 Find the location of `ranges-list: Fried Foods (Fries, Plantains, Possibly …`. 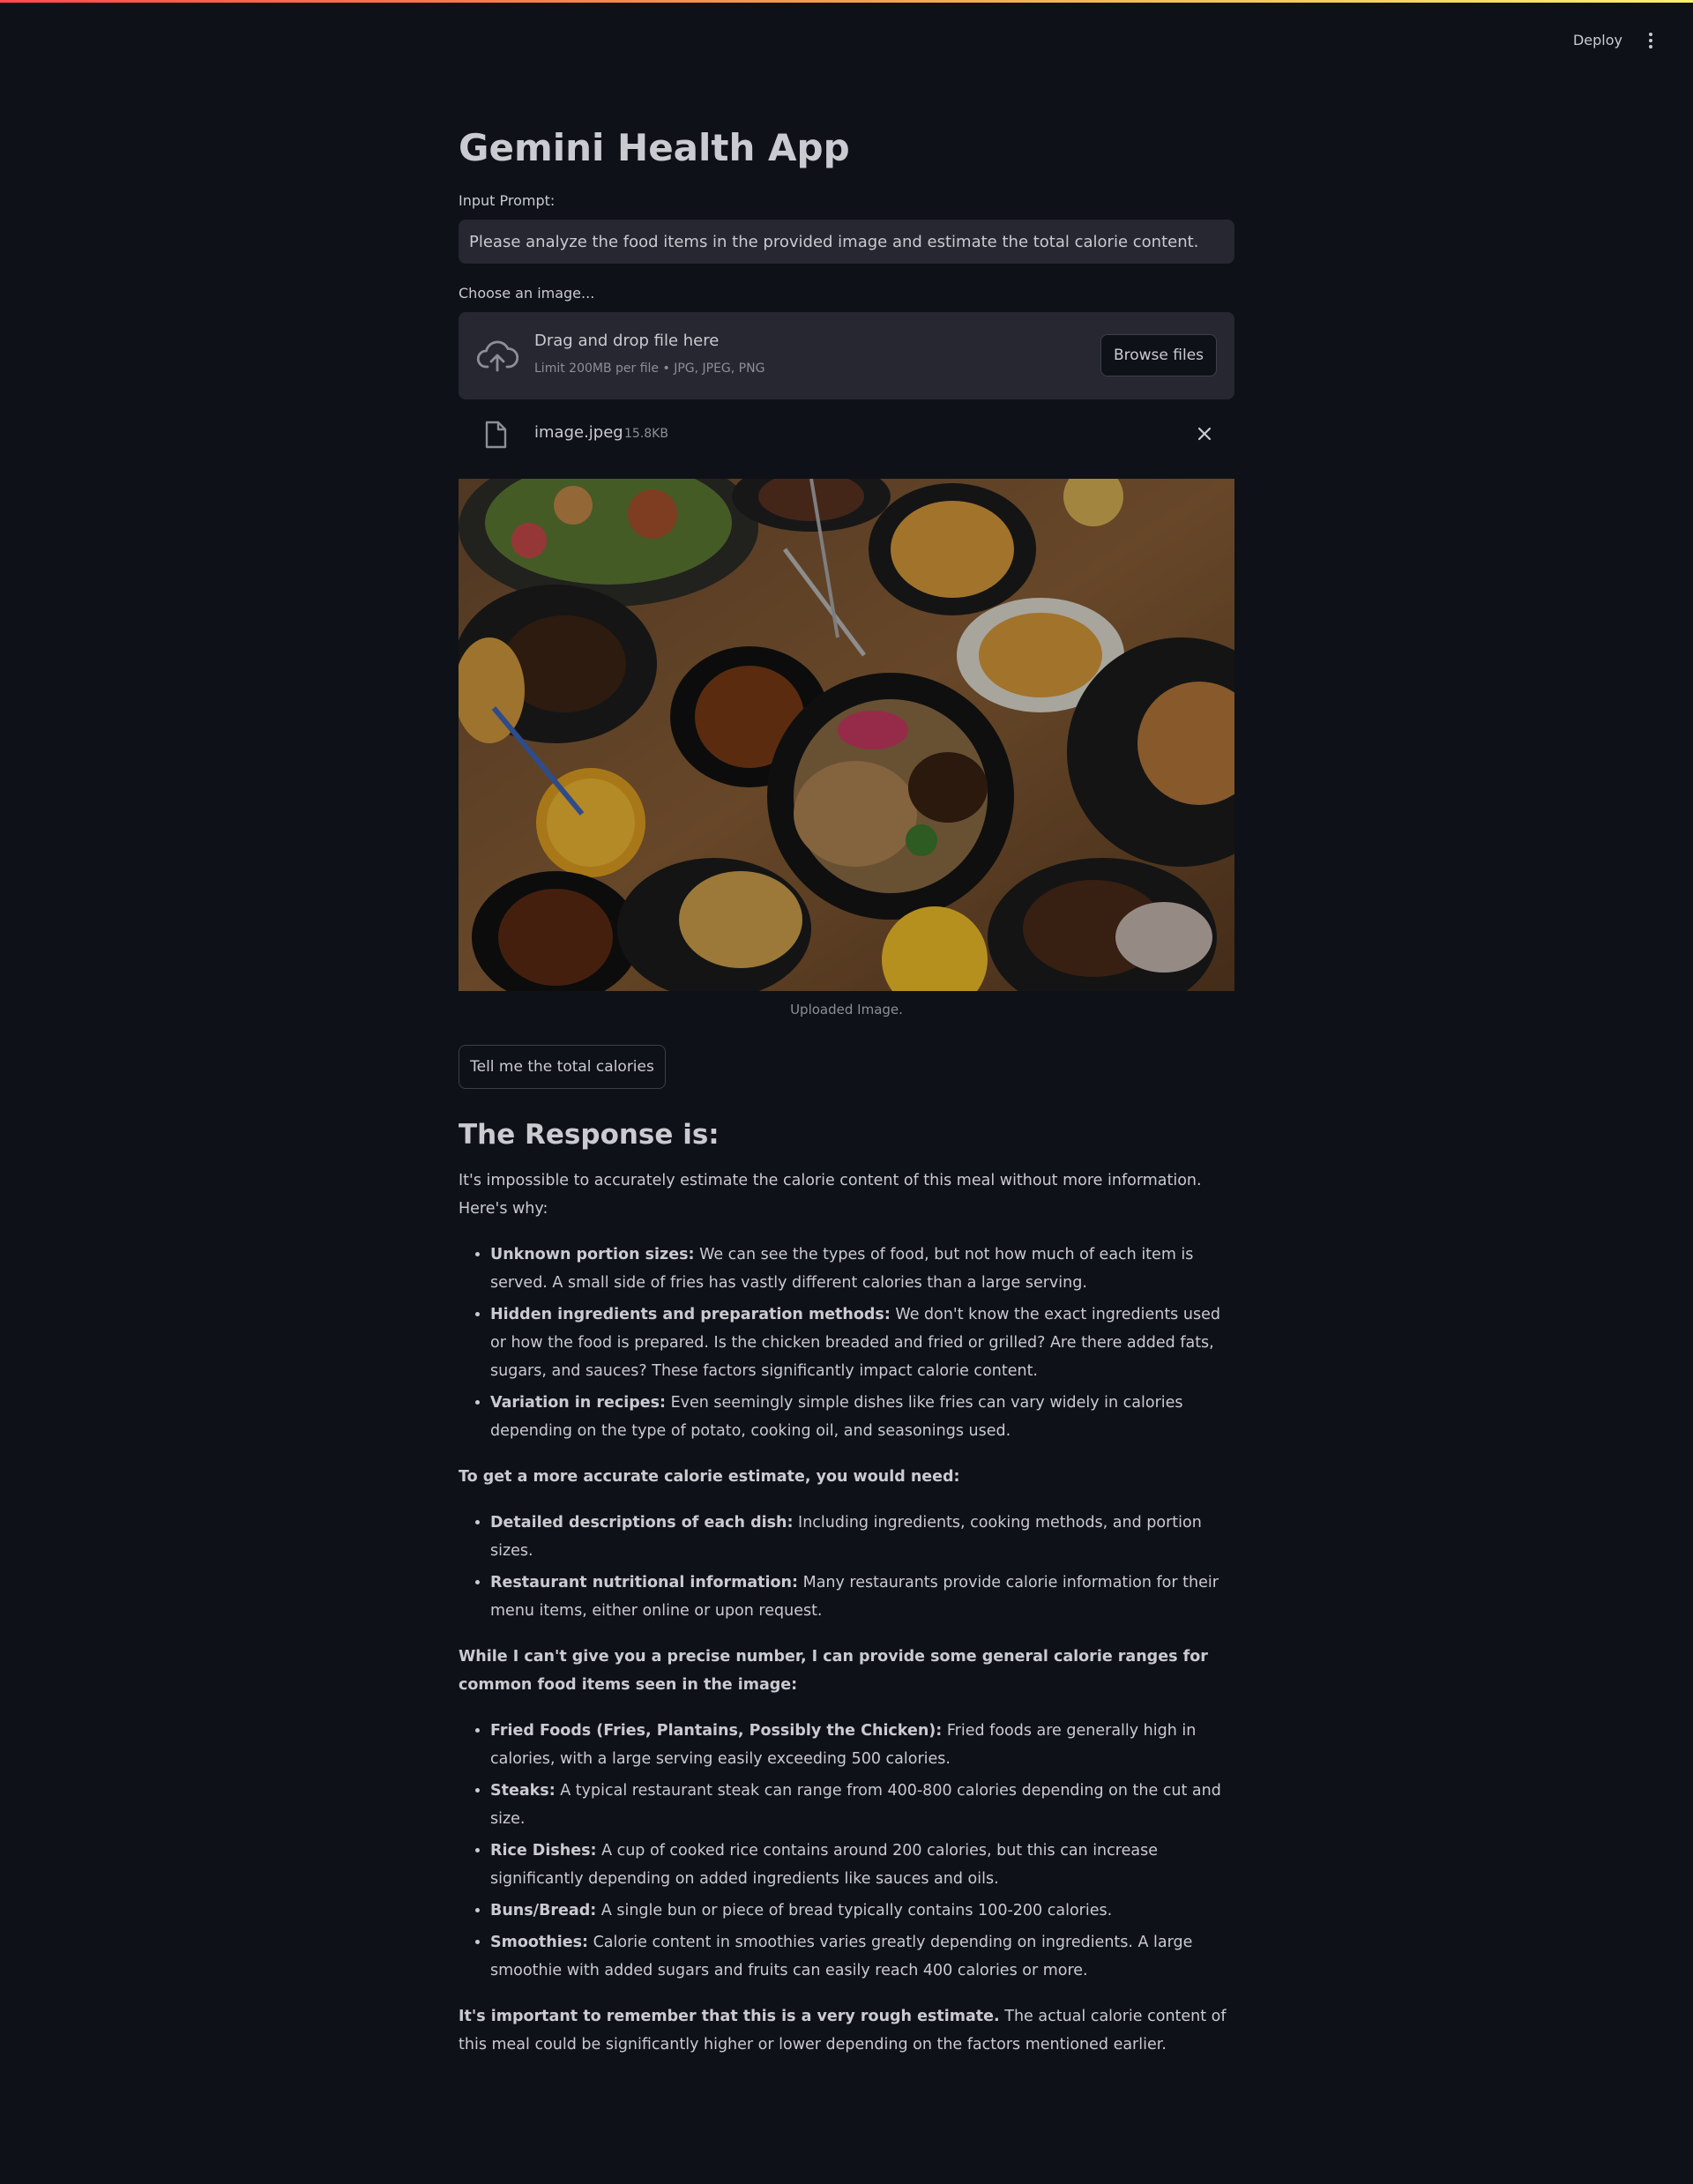

ranges-list: Fried Foods (Fries, Plantains, Possibly … is located at coordinates (846, 1851).